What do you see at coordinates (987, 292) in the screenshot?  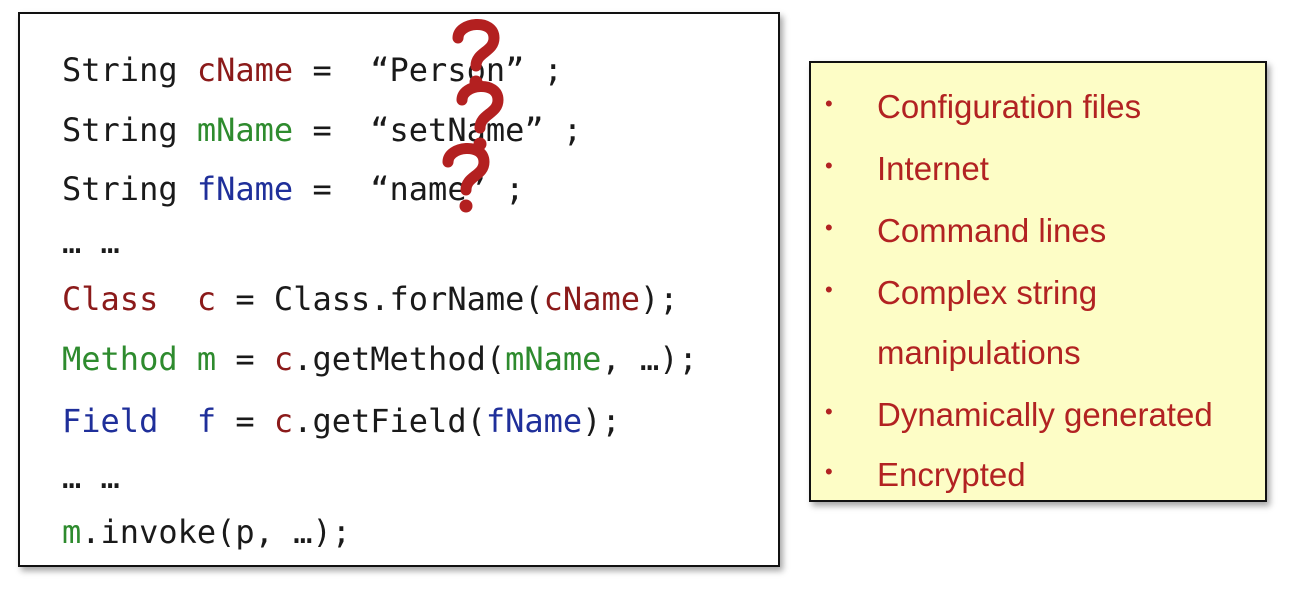 I see `list-item-text: Complex string` at bounding box center [987, 292].